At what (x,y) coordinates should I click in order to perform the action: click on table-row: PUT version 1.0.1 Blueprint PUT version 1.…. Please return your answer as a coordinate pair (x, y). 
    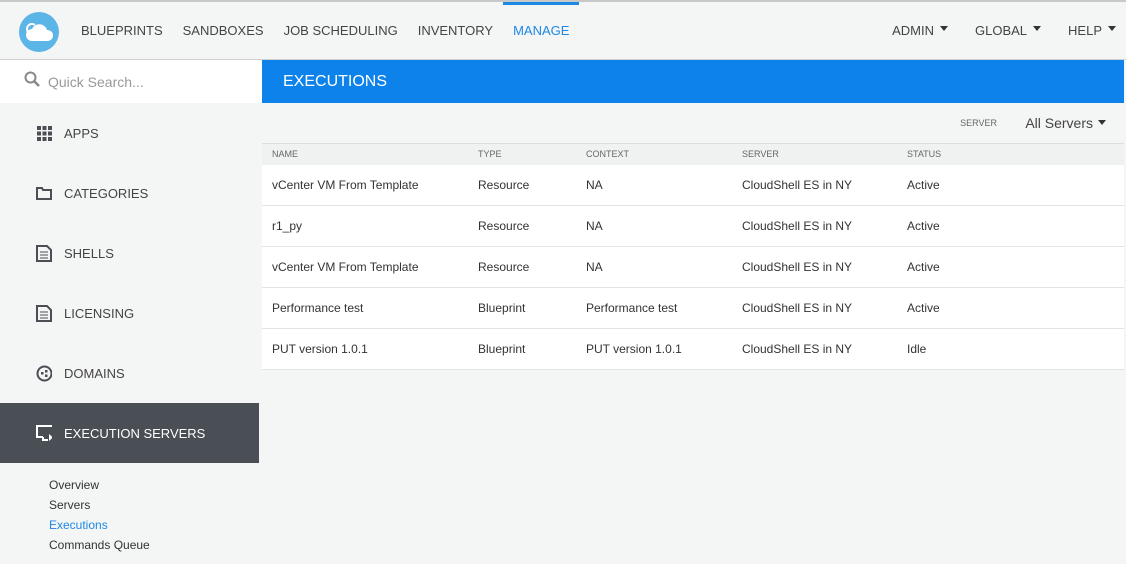
    Looking at the image, I should click on (693, 349).